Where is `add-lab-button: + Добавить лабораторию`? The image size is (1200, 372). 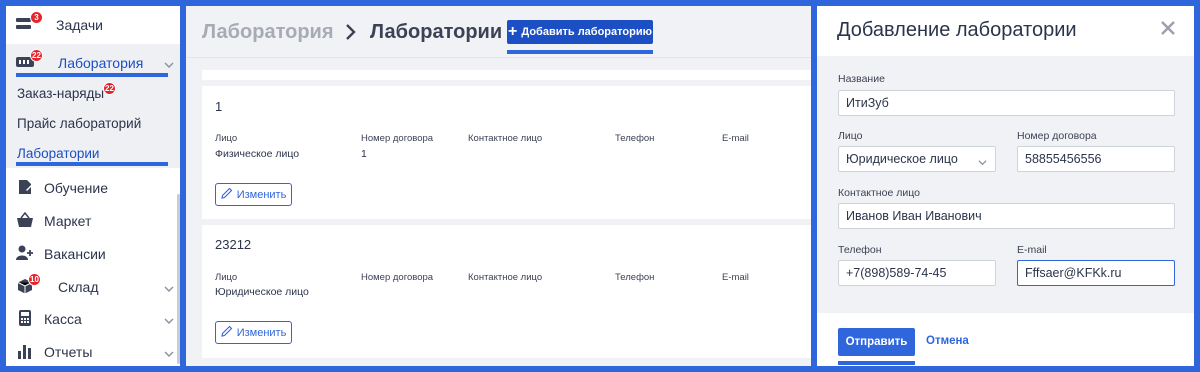 add-lab-button: + Добавить лабораторию is located at coordinates (580, 32).